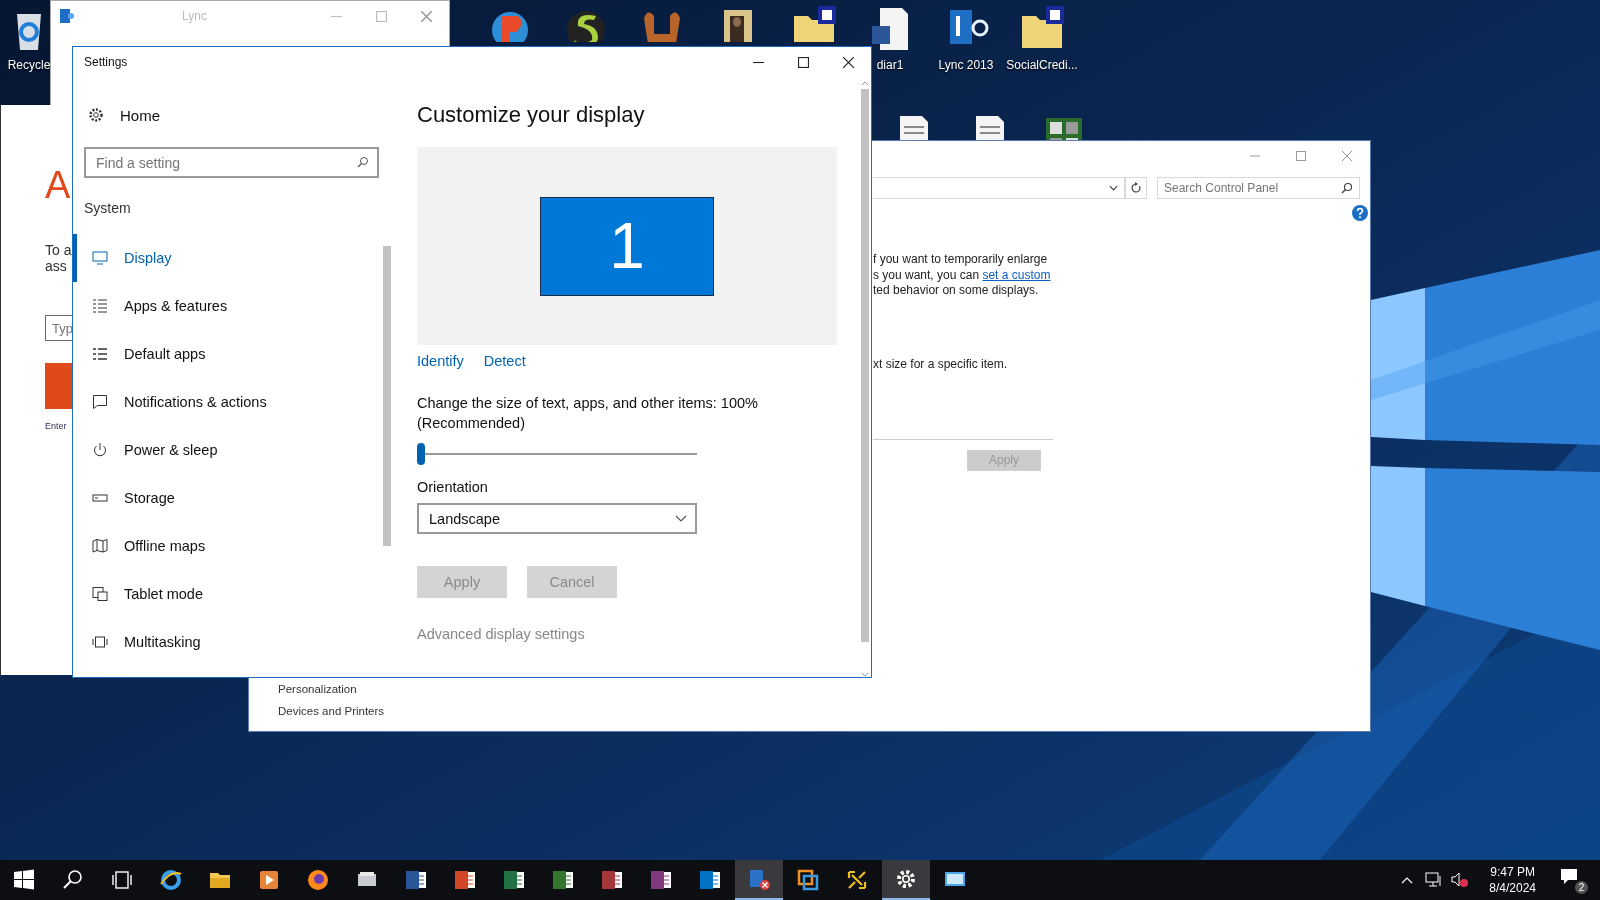 The image size is (1600, 900). I want to click on tablet-icon, so click(100, 594).